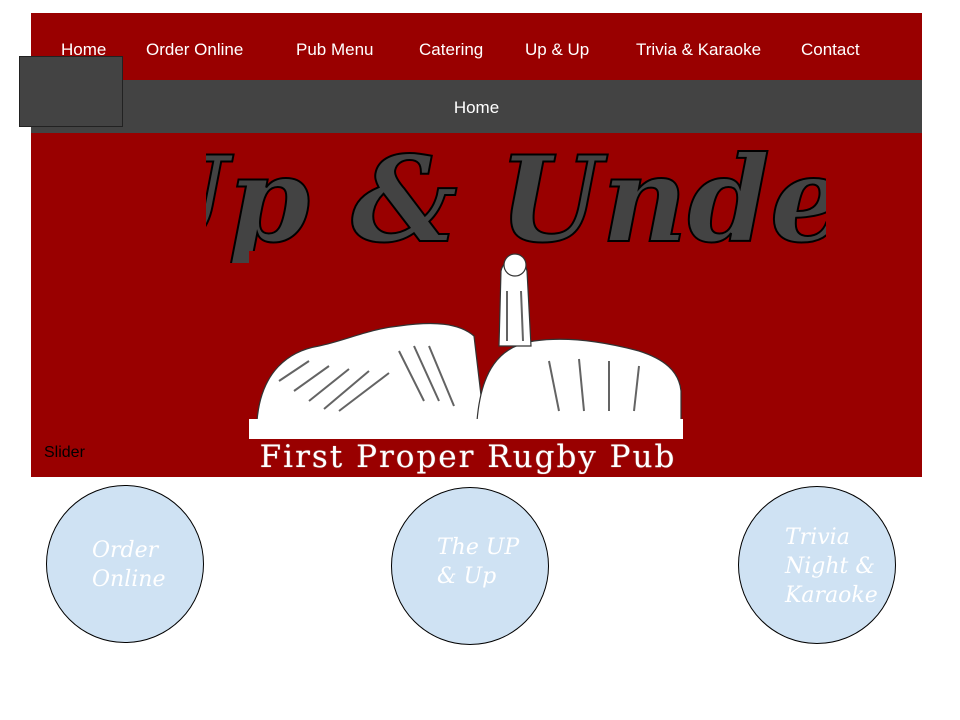  I want to click on up-and-up-circle-label: The UP & Up, so click(478, 562).